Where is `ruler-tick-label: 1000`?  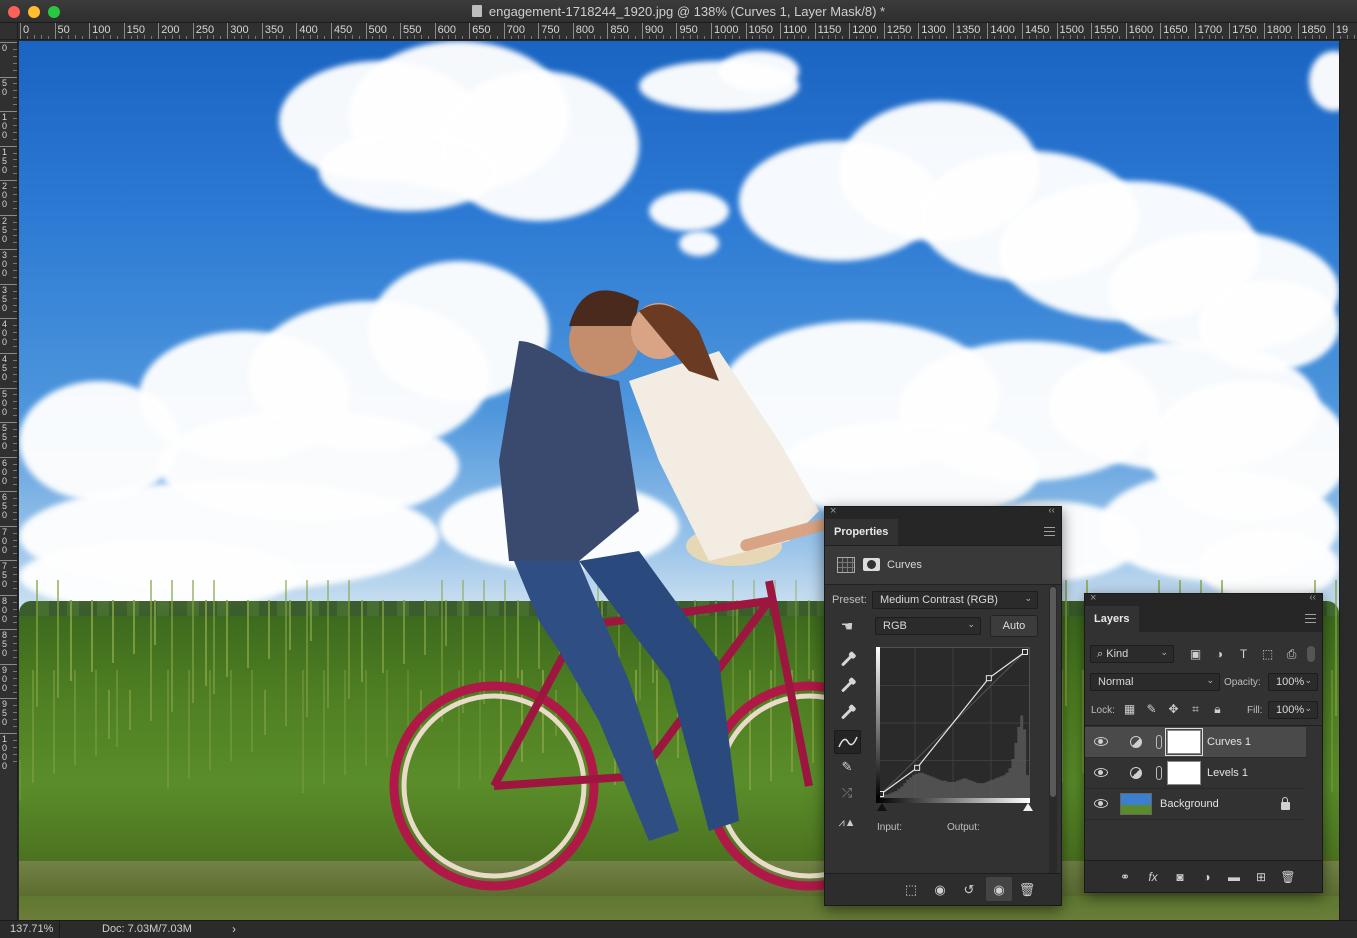
ruler-tick-label: 1000 is located at coordinates (6, 753).